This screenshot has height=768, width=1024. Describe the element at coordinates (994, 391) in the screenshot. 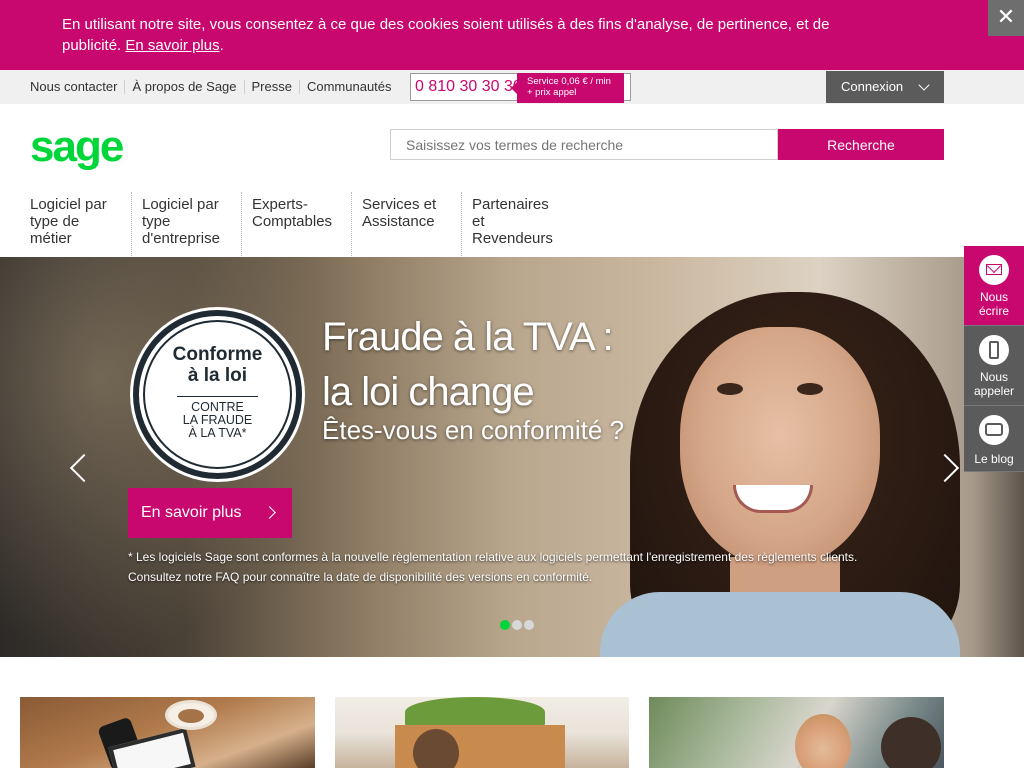

I see `call-us-line-2: appeler` at that location.